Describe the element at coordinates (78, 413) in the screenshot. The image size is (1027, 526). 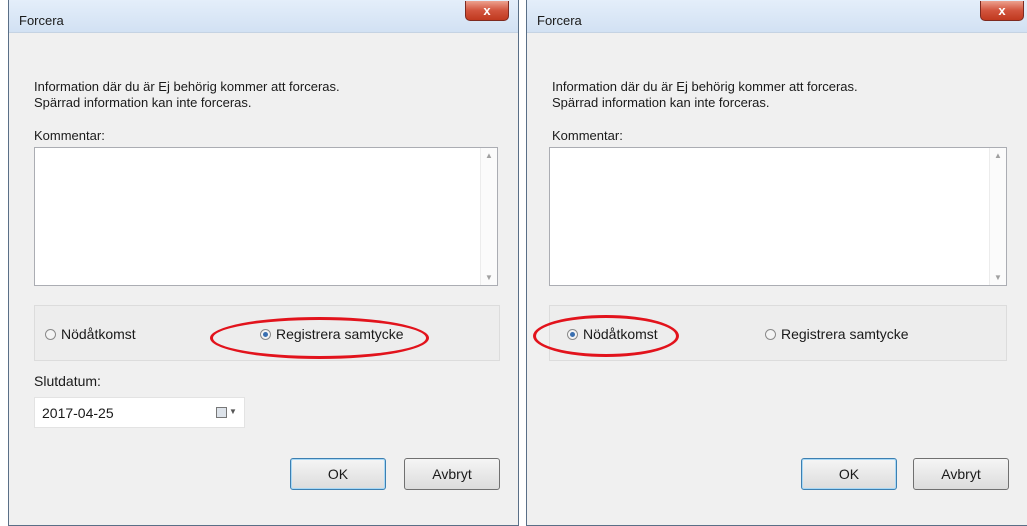
I see `end-date-value: 2017-04-25` at that location.